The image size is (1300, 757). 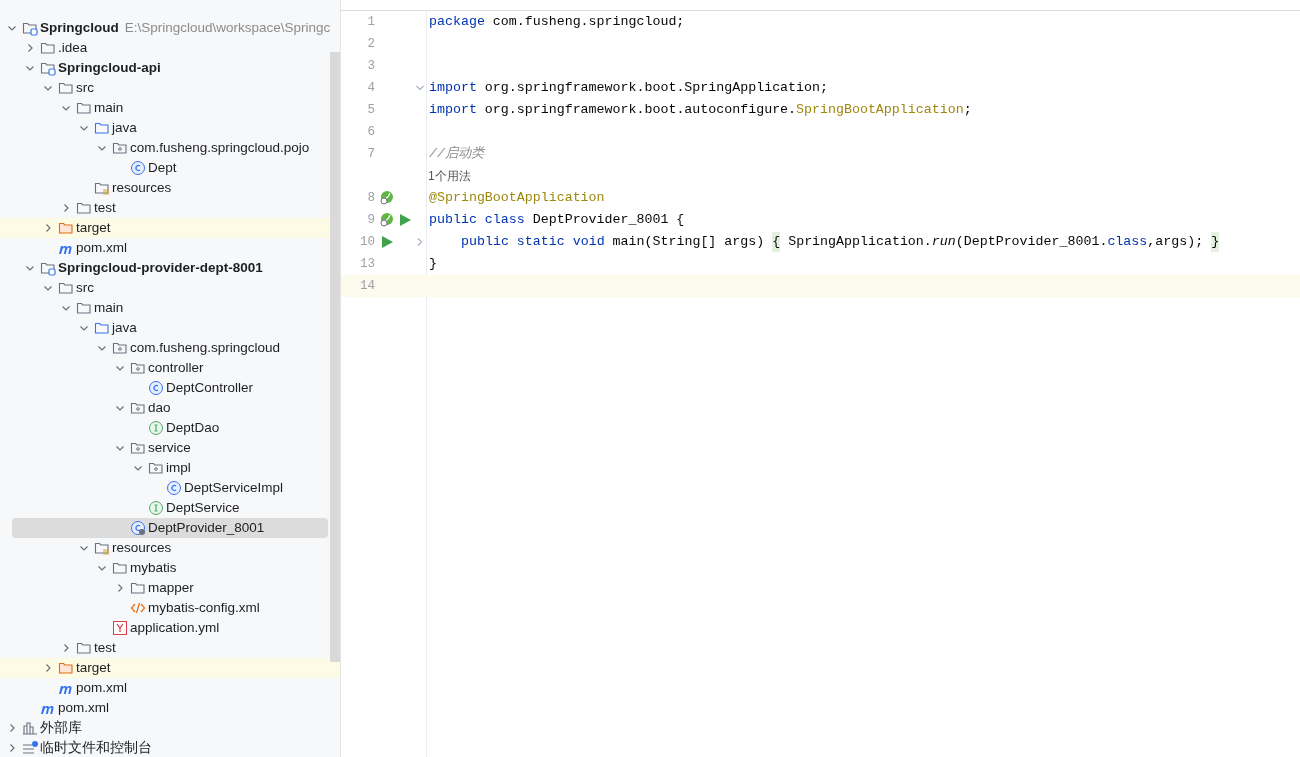 What do you see at coordinates (96, 747) in the screenshot?
I see `tree-item-label: 临时文件和控制台` at bounding box center [96, 747].